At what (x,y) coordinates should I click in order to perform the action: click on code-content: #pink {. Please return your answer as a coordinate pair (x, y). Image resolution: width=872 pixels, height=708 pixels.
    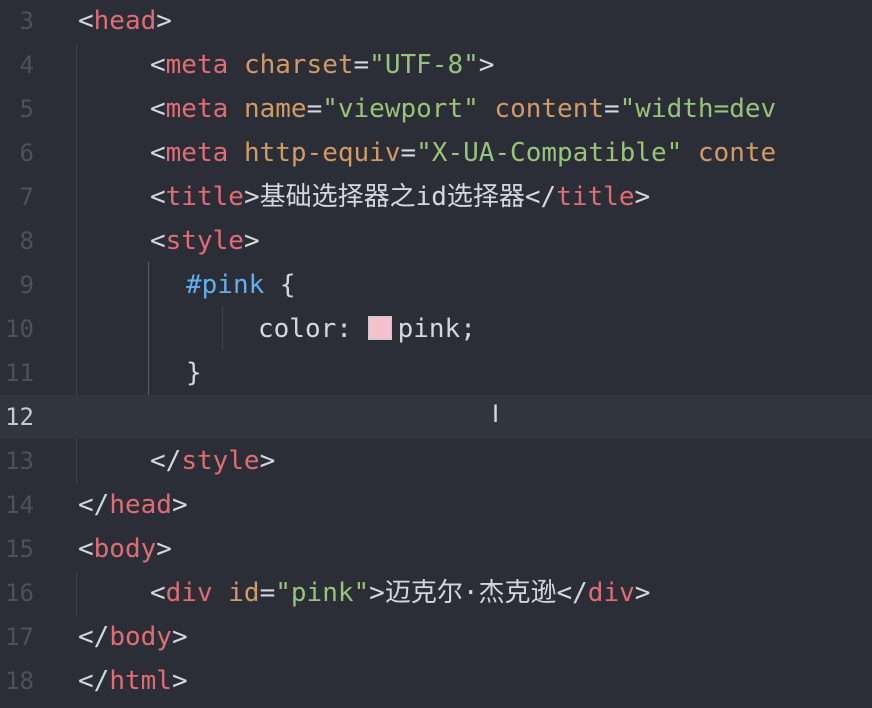
    Looking at the image, I should click on (241, 285).